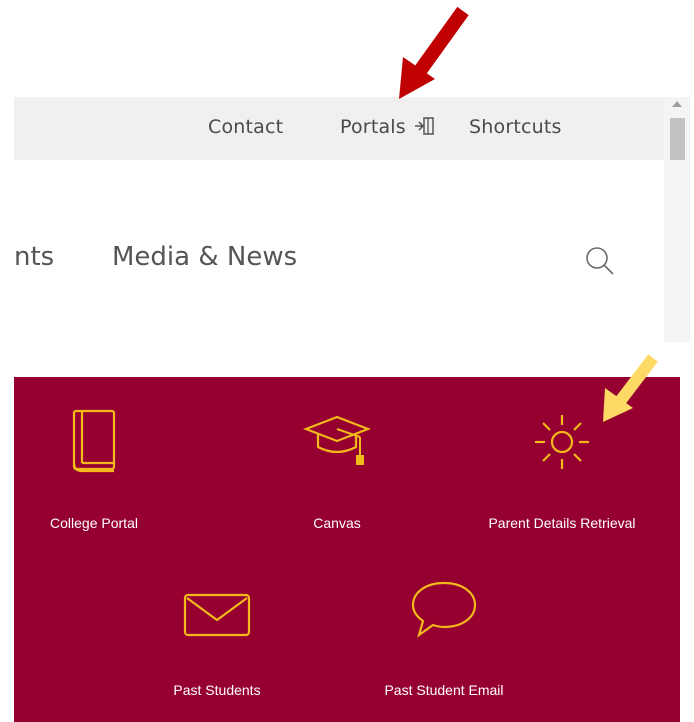 Image resolution: width=694 pixels, height=722 pixels. What do you see at coordinates (630, 388) in the screenshot?
I see `yellow-annotation-arrow` at bounding box center [630, 388].